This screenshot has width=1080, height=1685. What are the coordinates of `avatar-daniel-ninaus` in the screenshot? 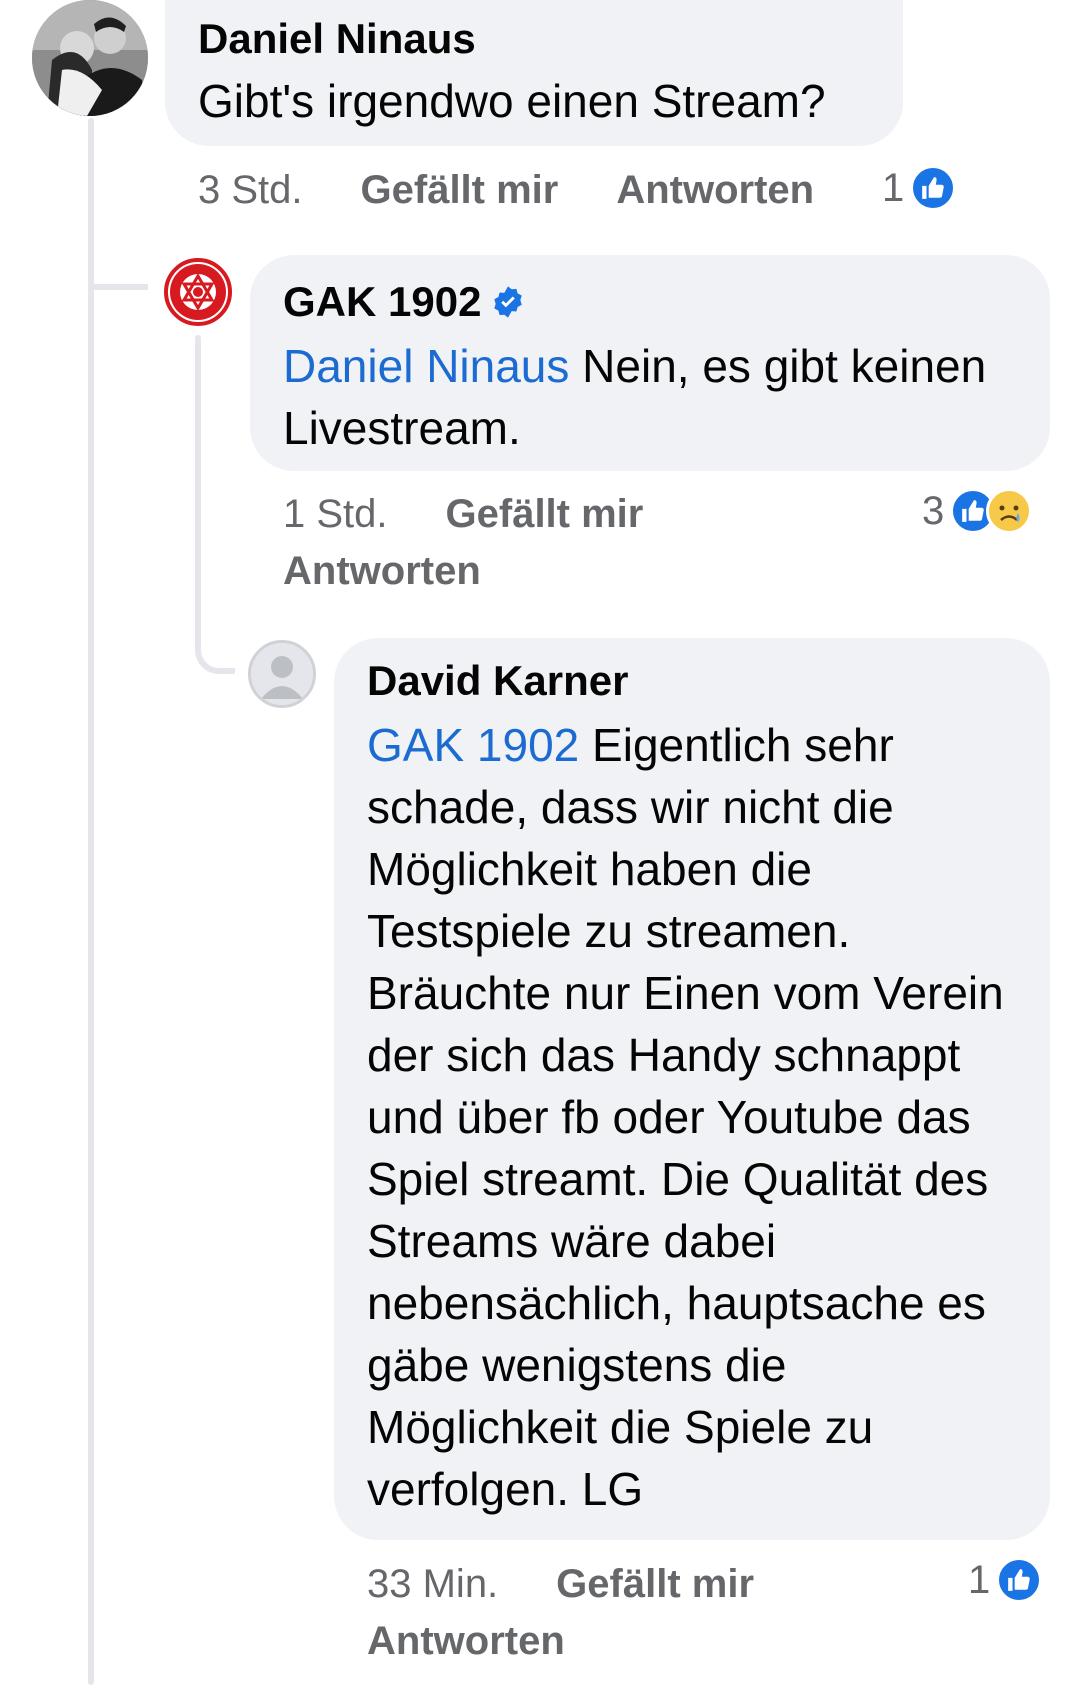 It's located at (90, 58).